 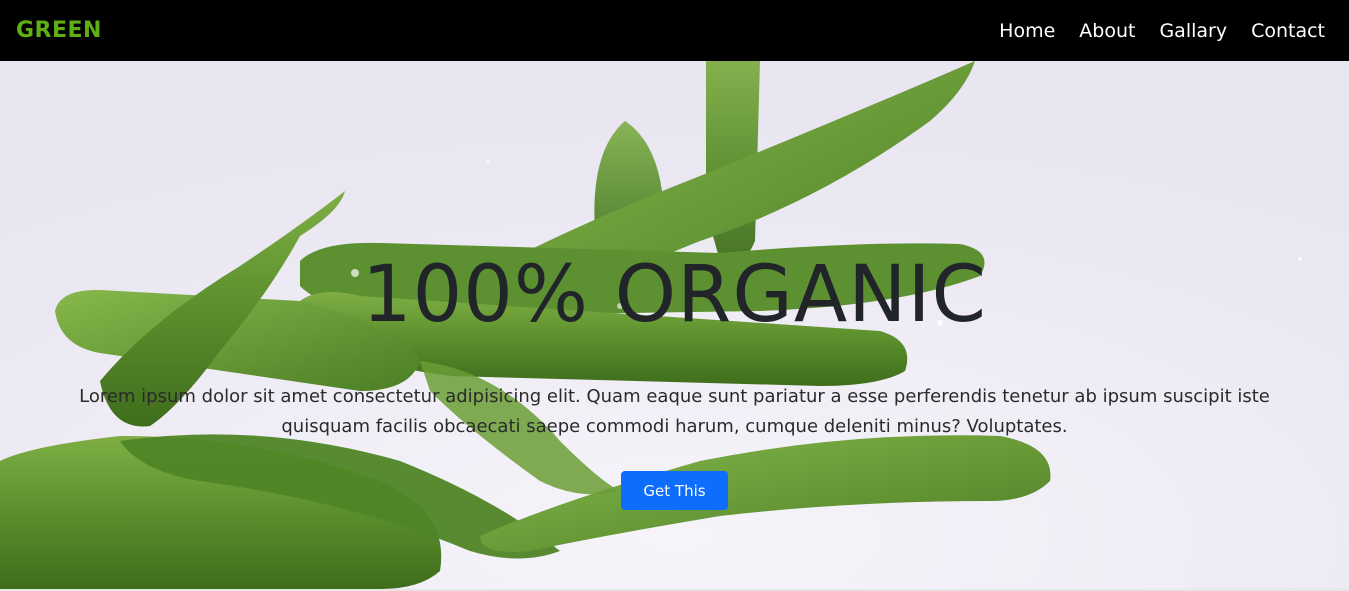 I want to click on top-navbar: GREEN Home About Gallary Contact, so click(x=674, y=30).